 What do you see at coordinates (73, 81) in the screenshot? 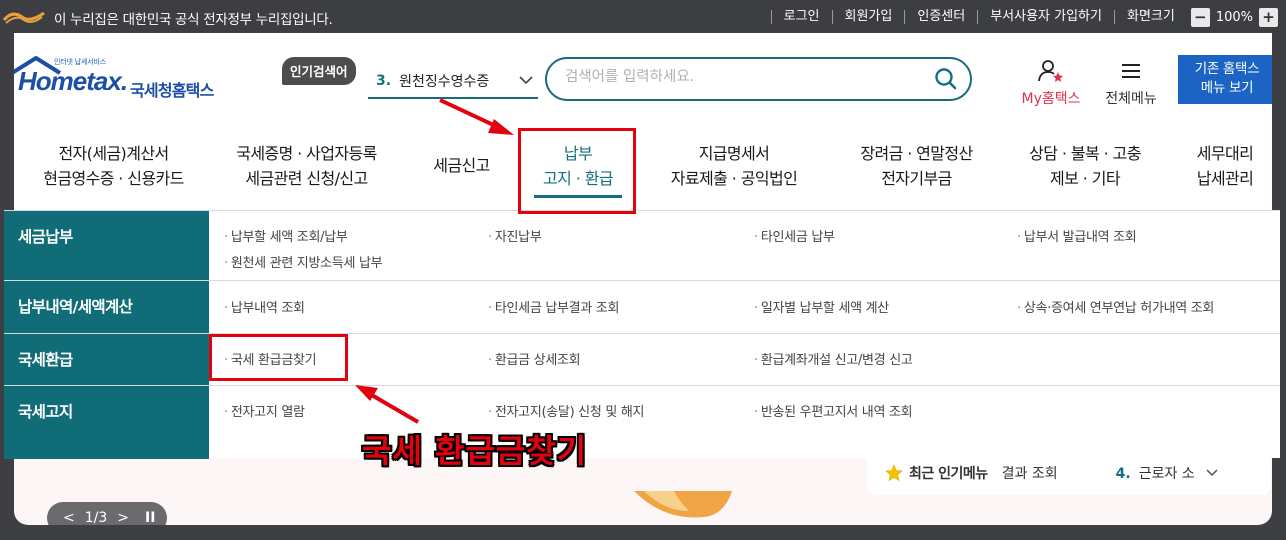
I see `logo-brand: Hometax.` at bounding box center [73, 81].